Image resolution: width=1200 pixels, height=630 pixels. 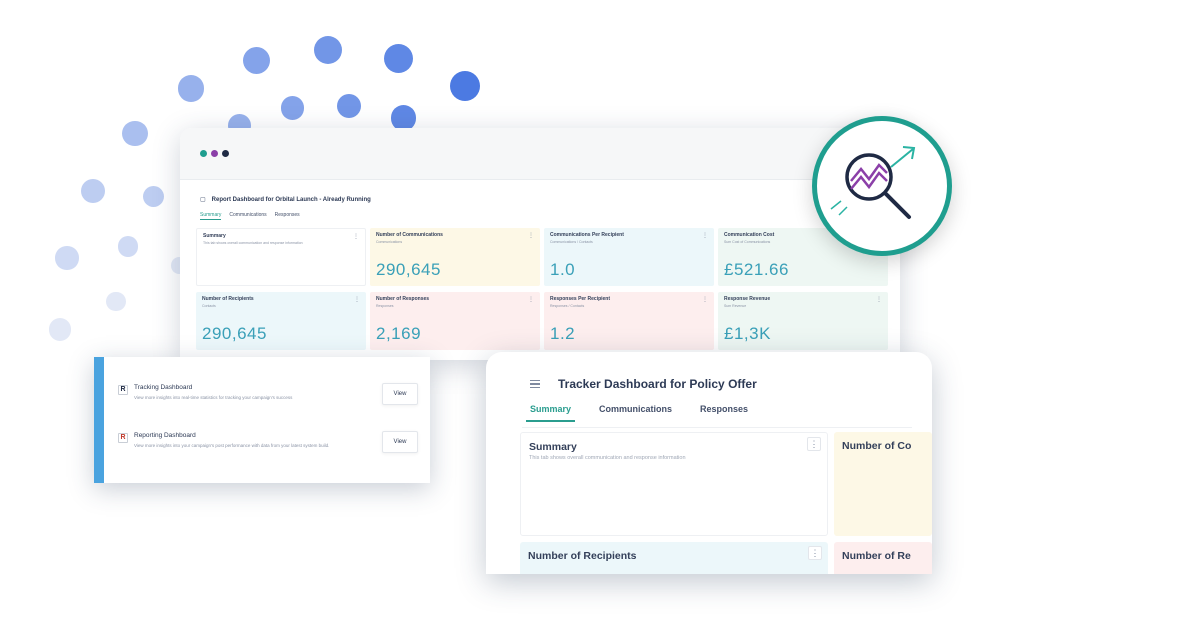 I want to click on hamburger-menu-icon, so click(x=535, y=384).